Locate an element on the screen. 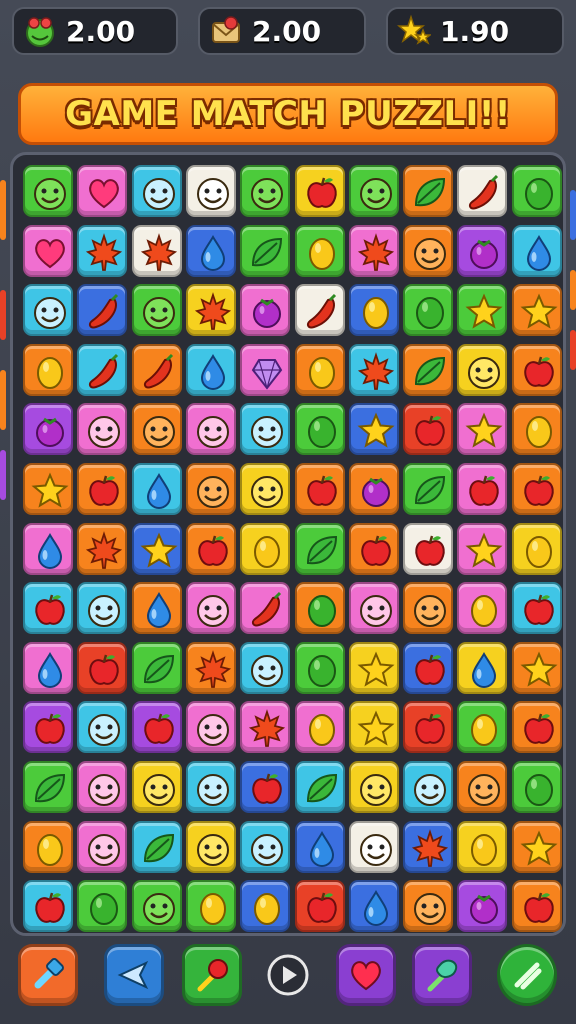 This screenshot has width=576, height=1024. back-arrow-button is located at coordinates (134, 975).